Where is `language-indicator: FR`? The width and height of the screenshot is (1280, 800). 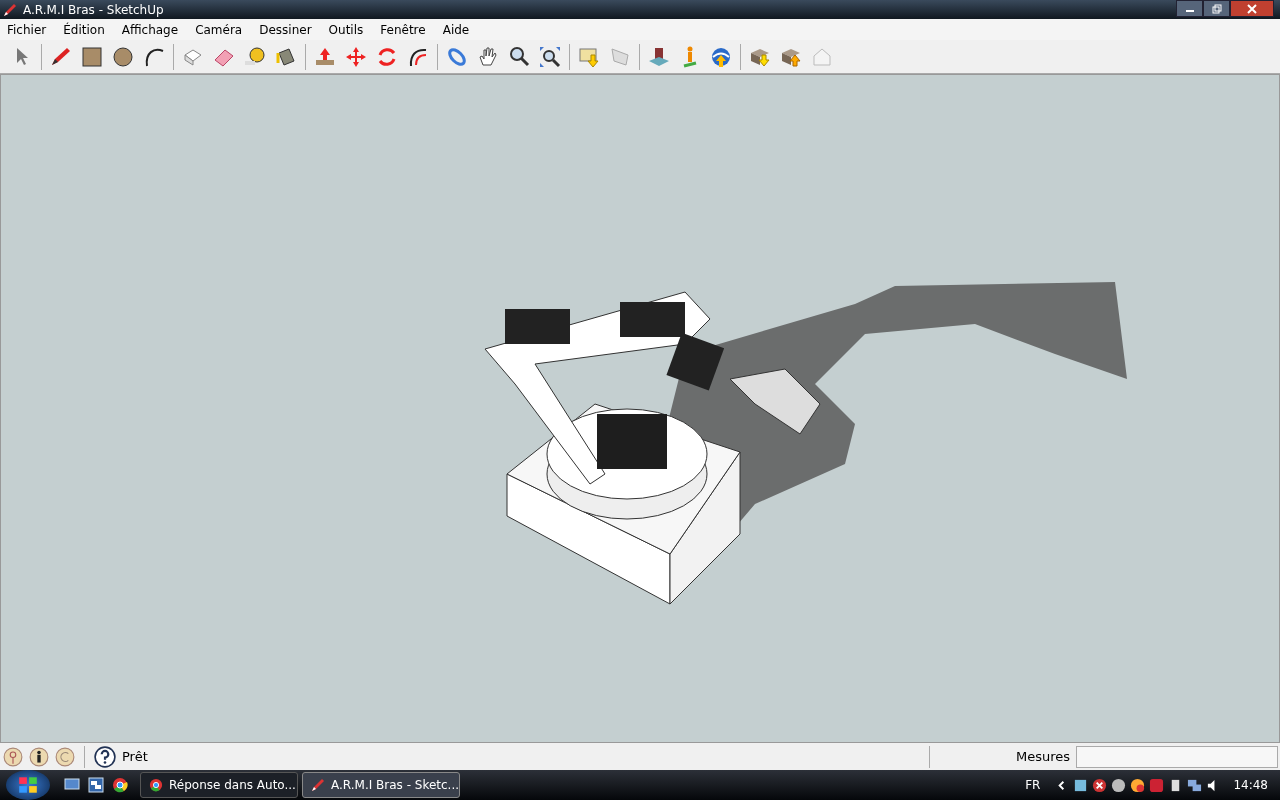 language-indicator: FR is located at coordinates (1033, 785).